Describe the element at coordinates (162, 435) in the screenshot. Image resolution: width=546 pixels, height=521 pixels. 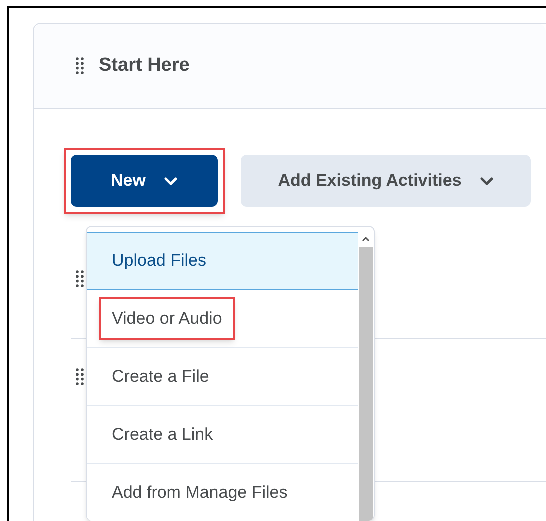
I see `menu-item-label: Create a Link` at that location.